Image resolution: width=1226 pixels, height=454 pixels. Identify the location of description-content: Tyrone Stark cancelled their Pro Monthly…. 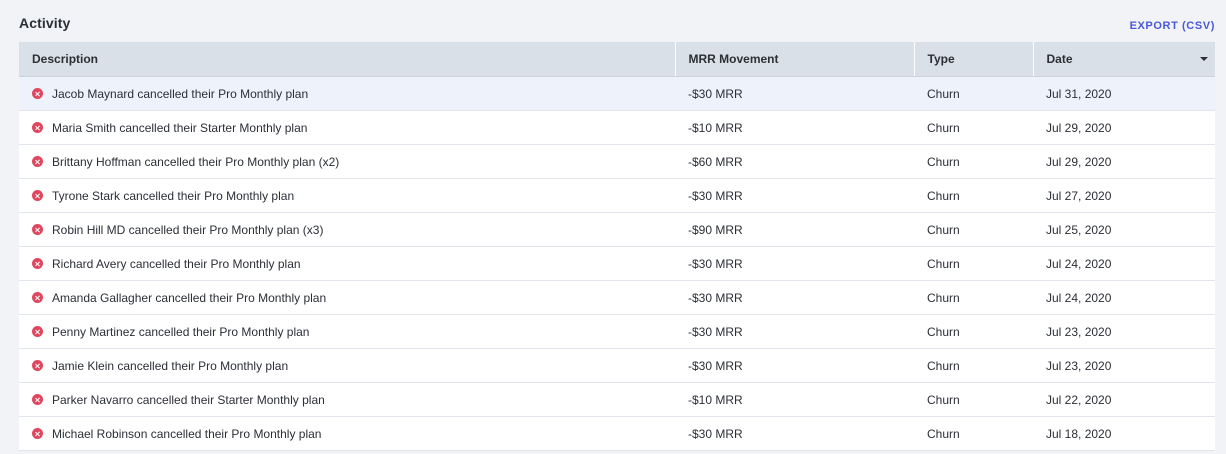
(347, 196).